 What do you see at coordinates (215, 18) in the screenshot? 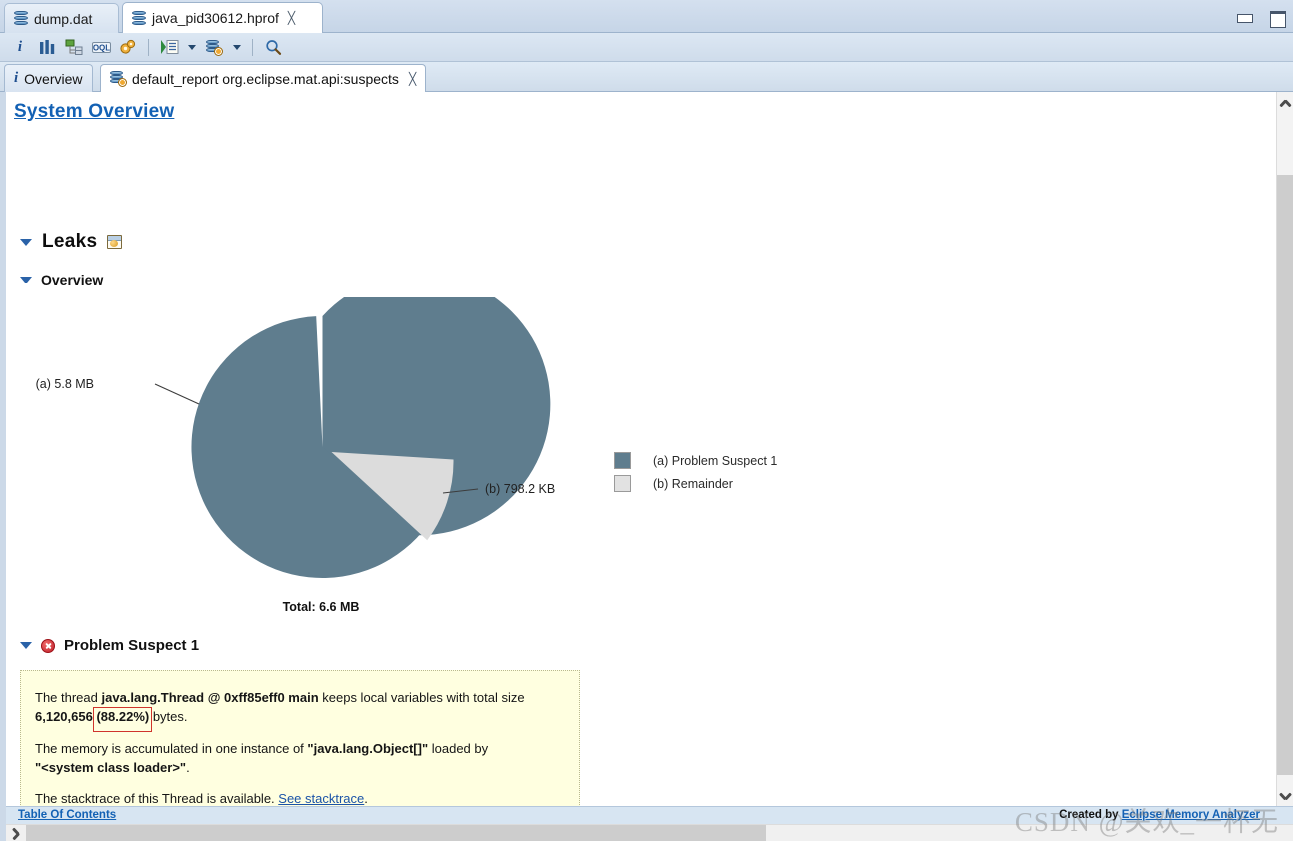
I see `editor-tab-label: java_pid30612.hprof` at bounding box center [215, 18].